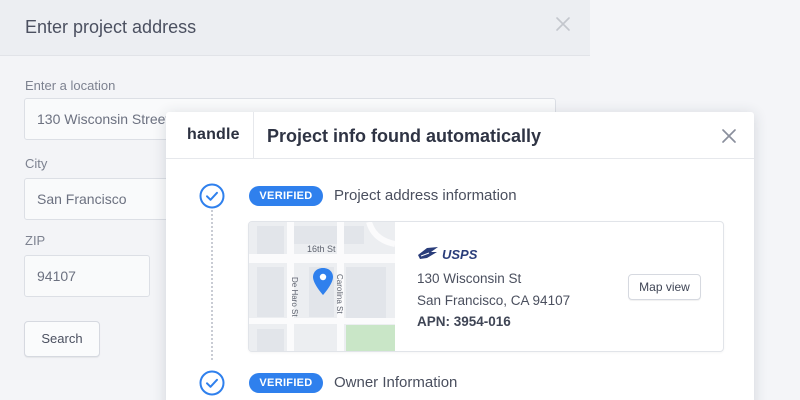 This screenshot has height=400, width=800. What do you see at coordinates (425, 195) in the screenshot?
I see `step-title-address: Project address information` at bounding box center [425, 195].